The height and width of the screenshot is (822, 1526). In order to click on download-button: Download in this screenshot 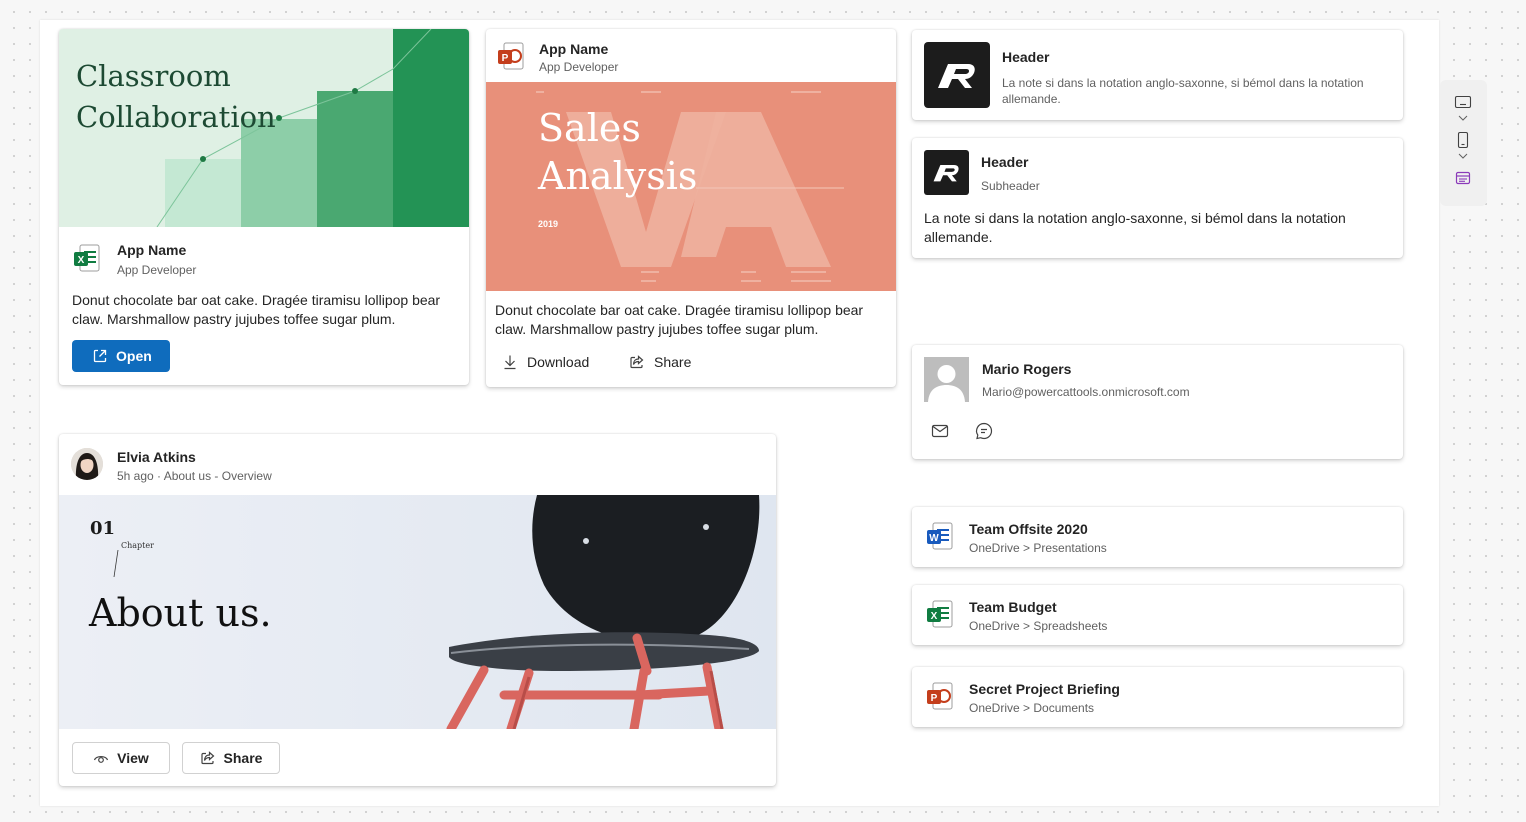, I will do `click(545, 362)`.